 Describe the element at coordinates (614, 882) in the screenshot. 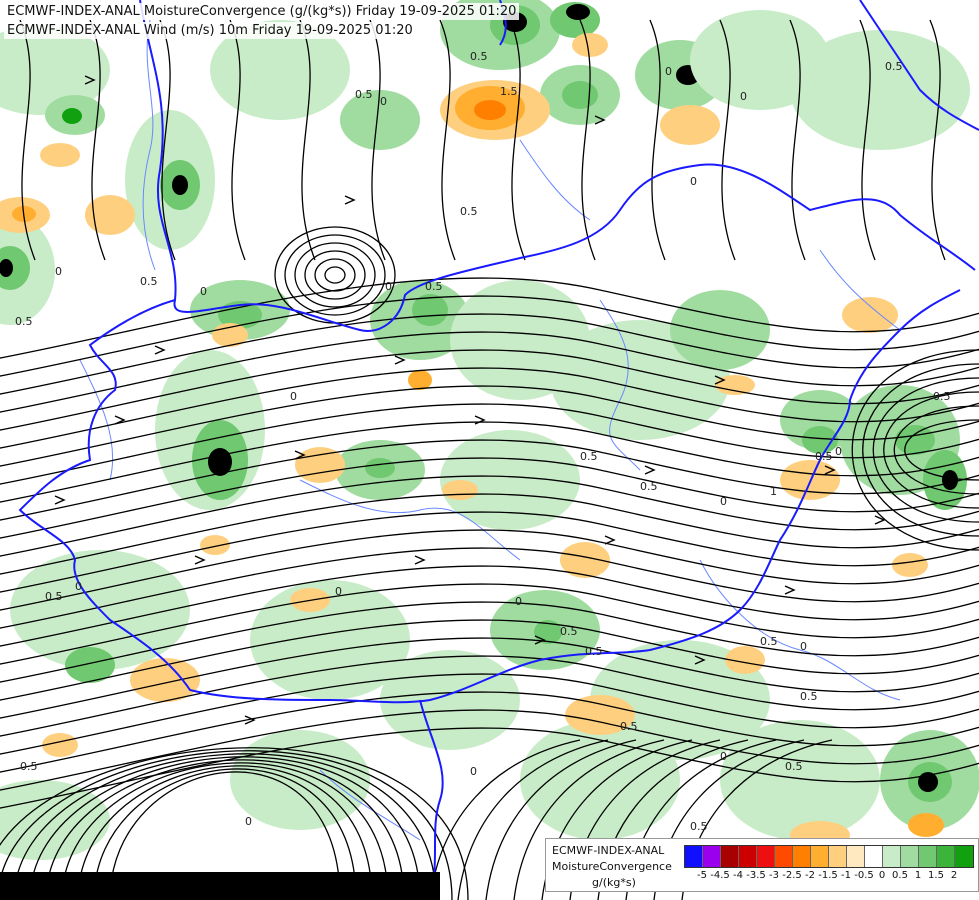

I see `legend-unit: g/(kg*s)` at that location.